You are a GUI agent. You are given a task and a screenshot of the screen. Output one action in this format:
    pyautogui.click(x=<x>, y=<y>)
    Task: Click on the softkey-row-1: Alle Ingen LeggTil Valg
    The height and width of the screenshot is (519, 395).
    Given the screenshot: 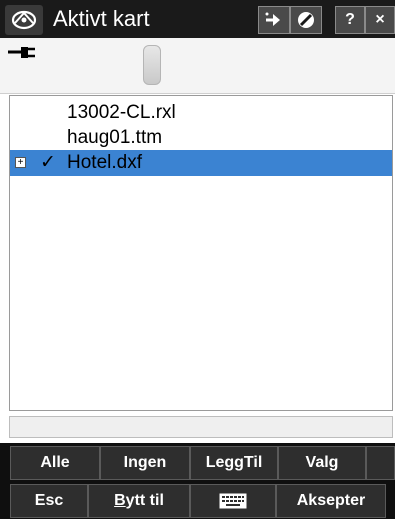 What is the action you would take?
    pyautogui.click(x=197, y=462)
    